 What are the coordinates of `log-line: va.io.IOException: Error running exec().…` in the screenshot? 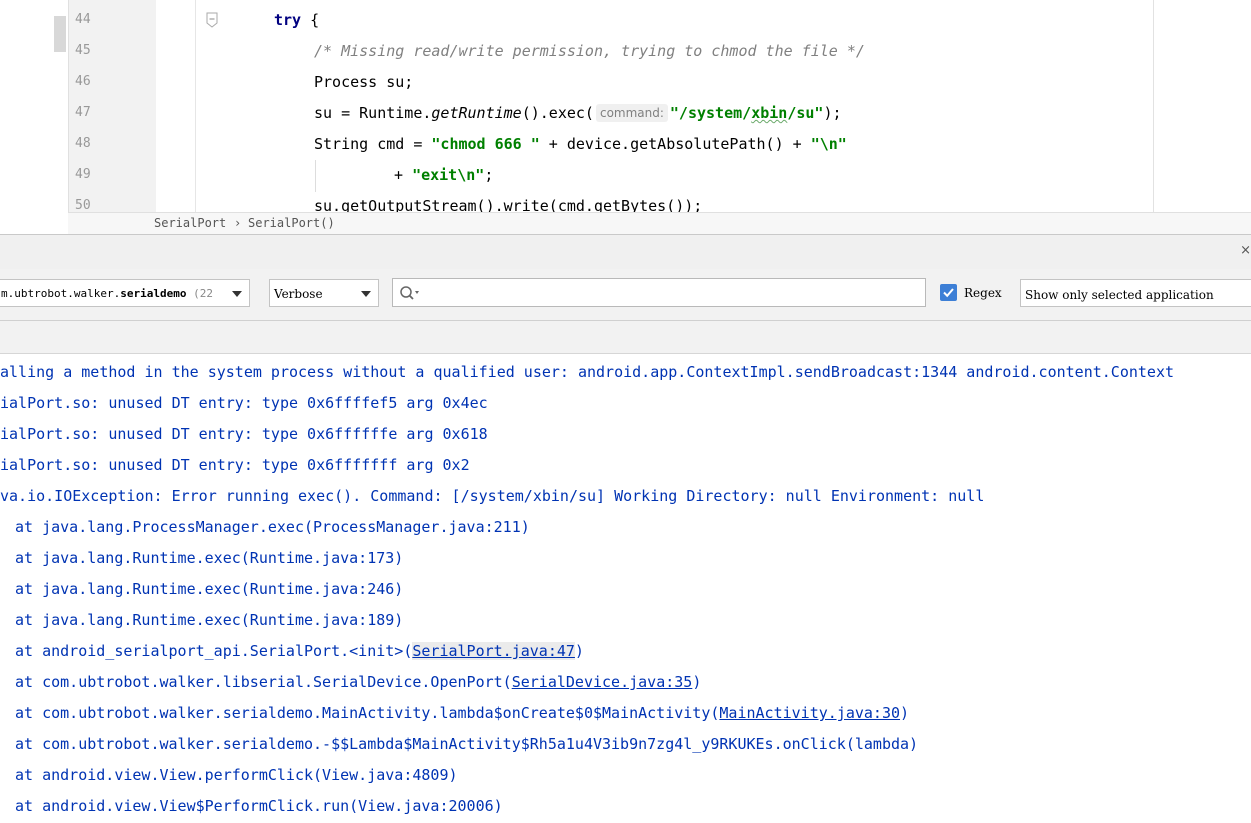 It's located at (492, 496).